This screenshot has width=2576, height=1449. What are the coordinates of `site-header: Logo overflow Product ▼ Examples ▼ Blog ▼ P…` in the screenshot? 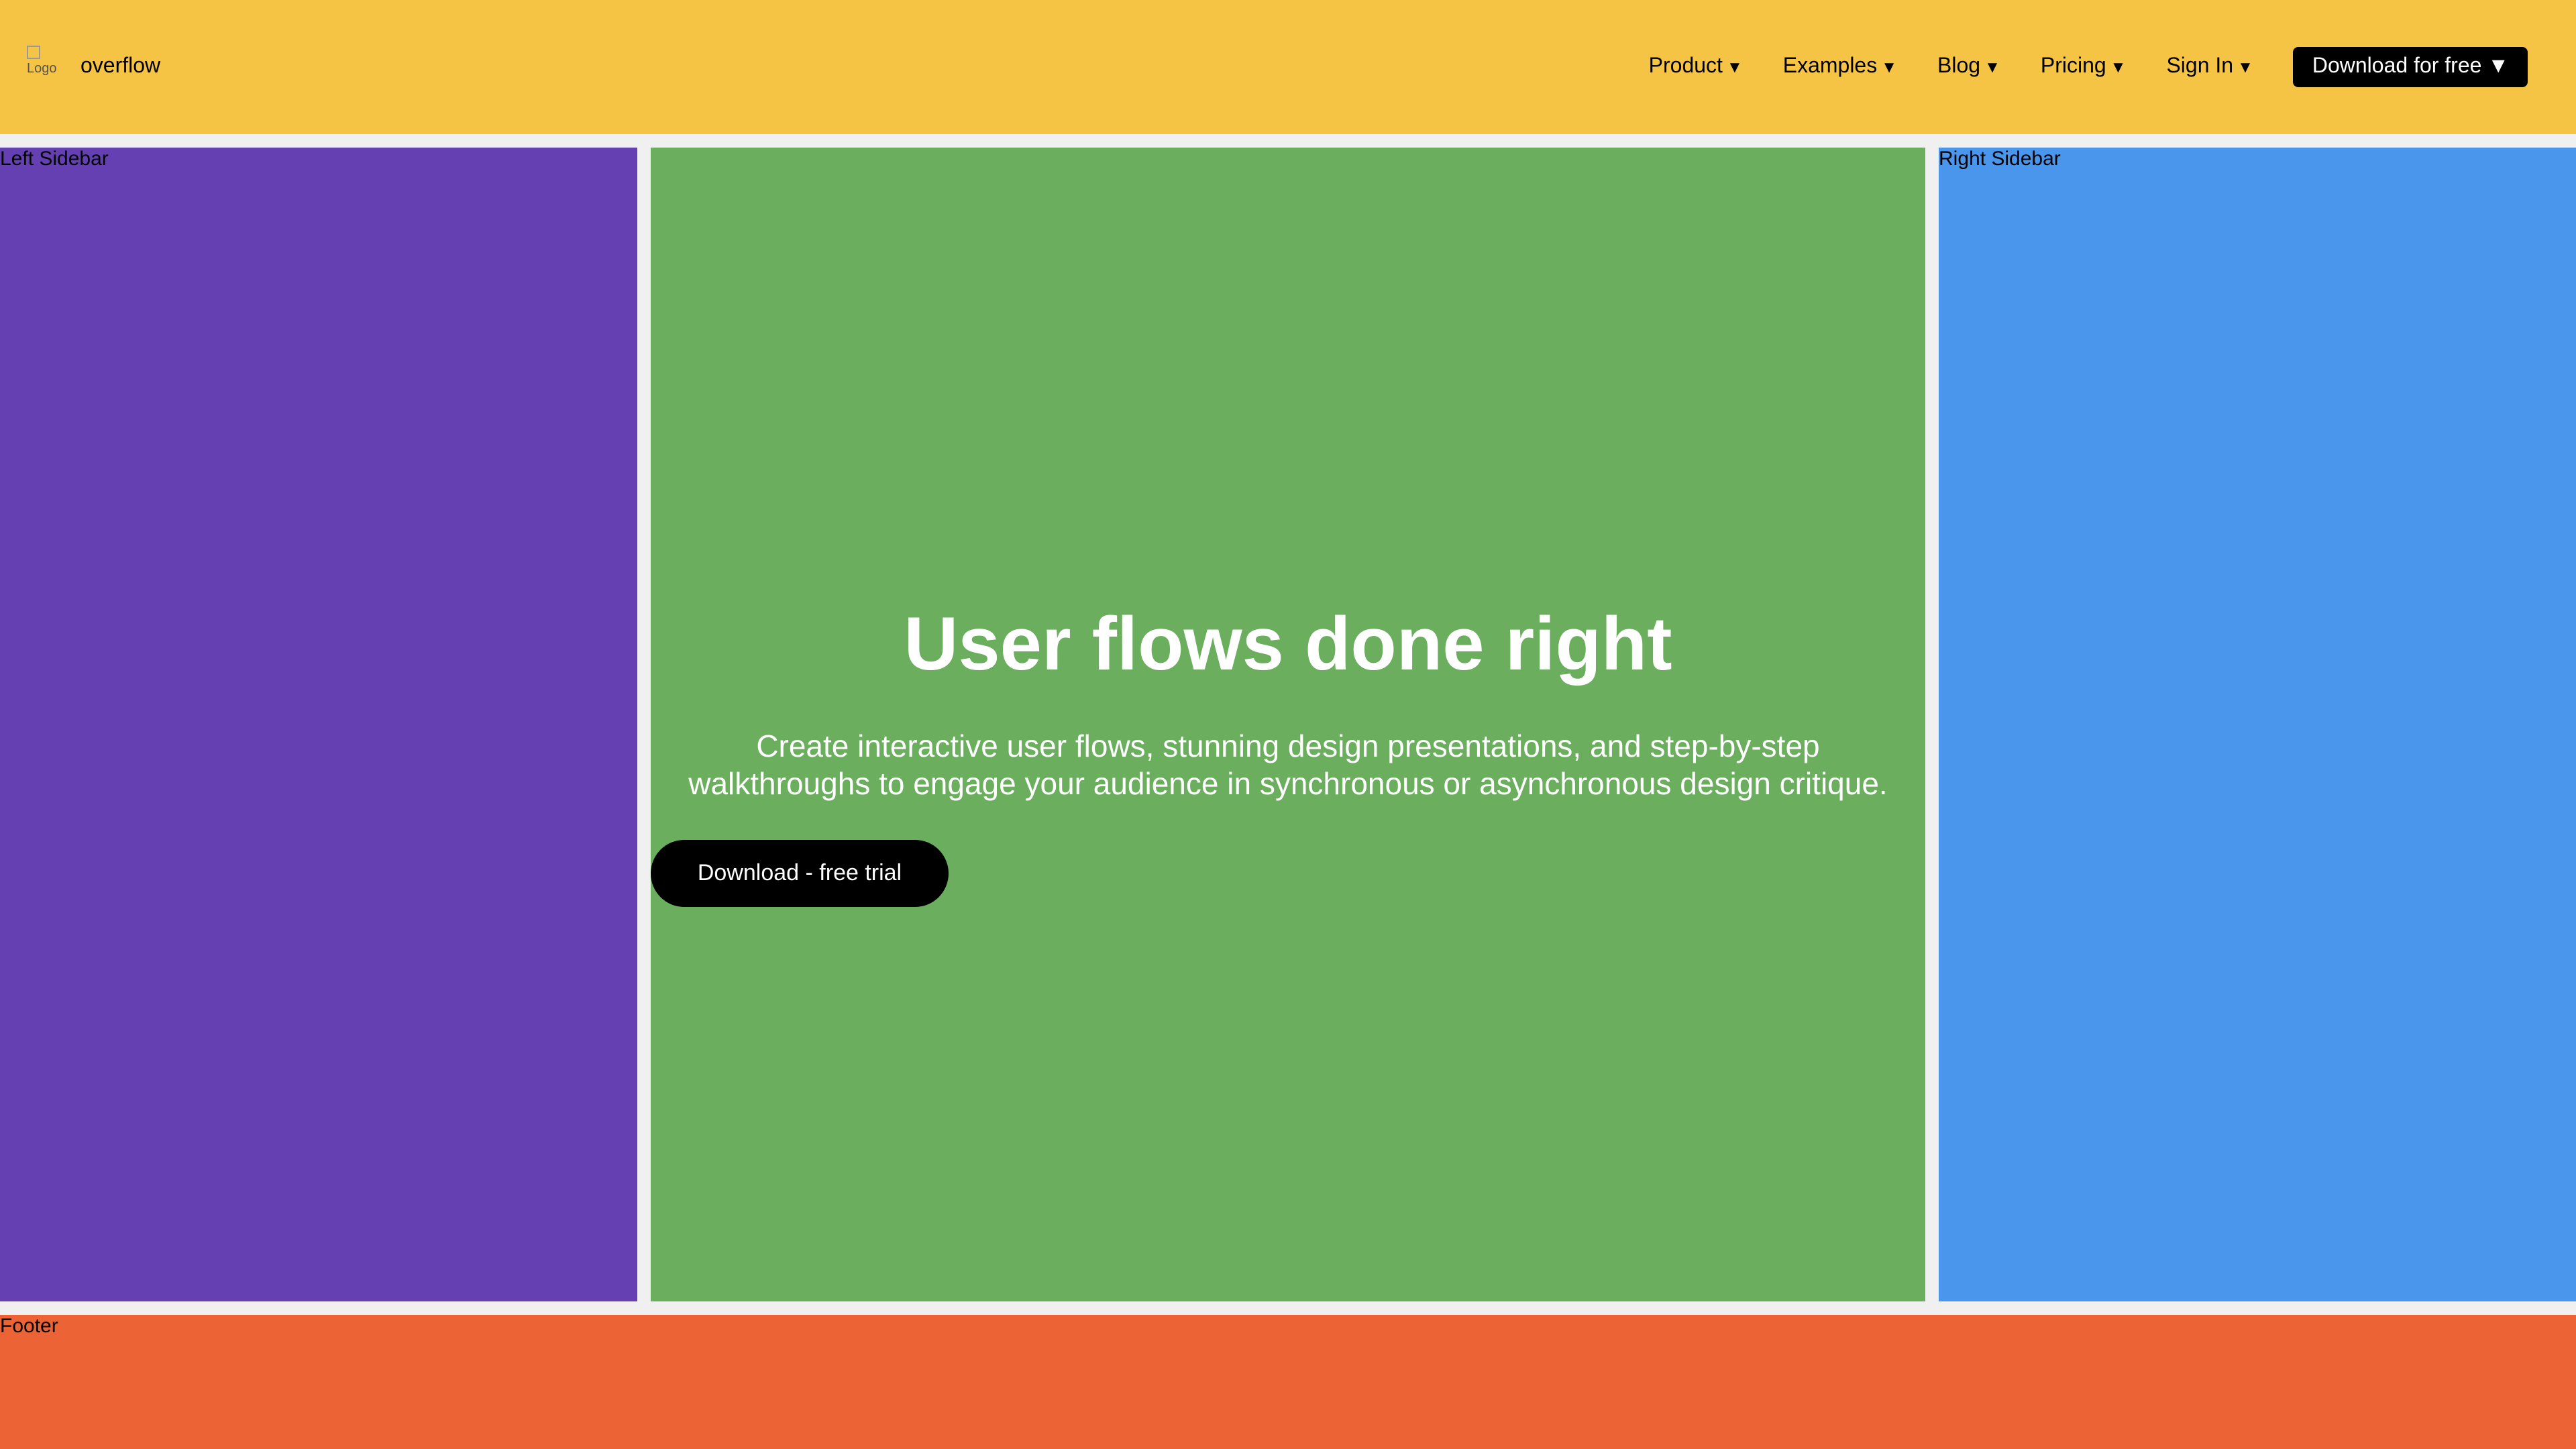 It's located at (1288, 67).